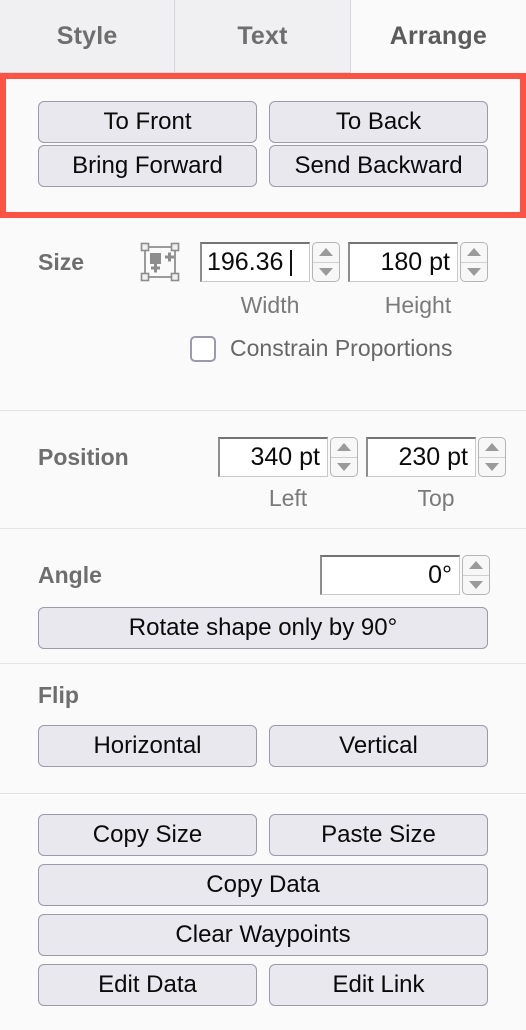  I want to click on edit-row: Edit Data Edit Link, so click(263, 985).